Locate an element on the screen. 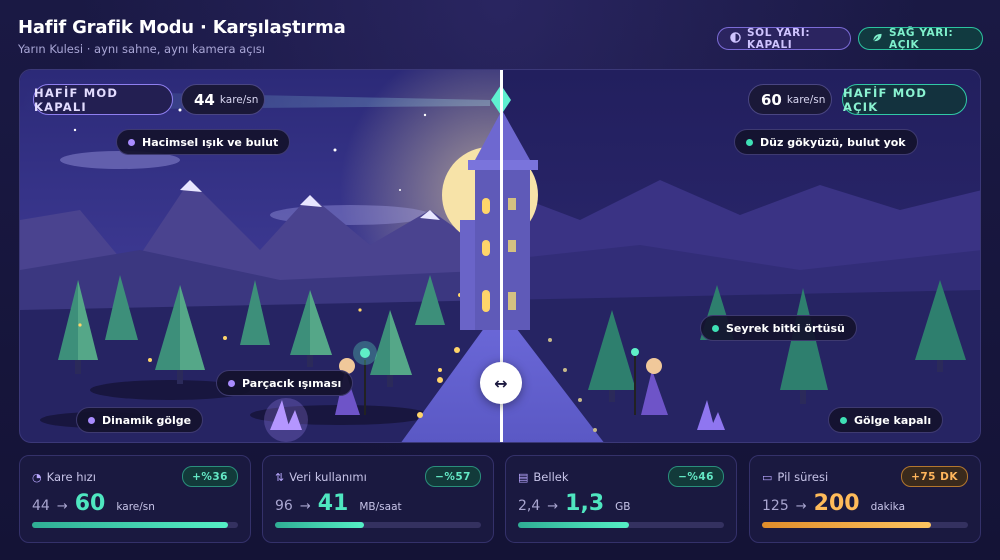  left-mode-badge: HAFİF MOD KAPALI is located at coordinates (103, 99).